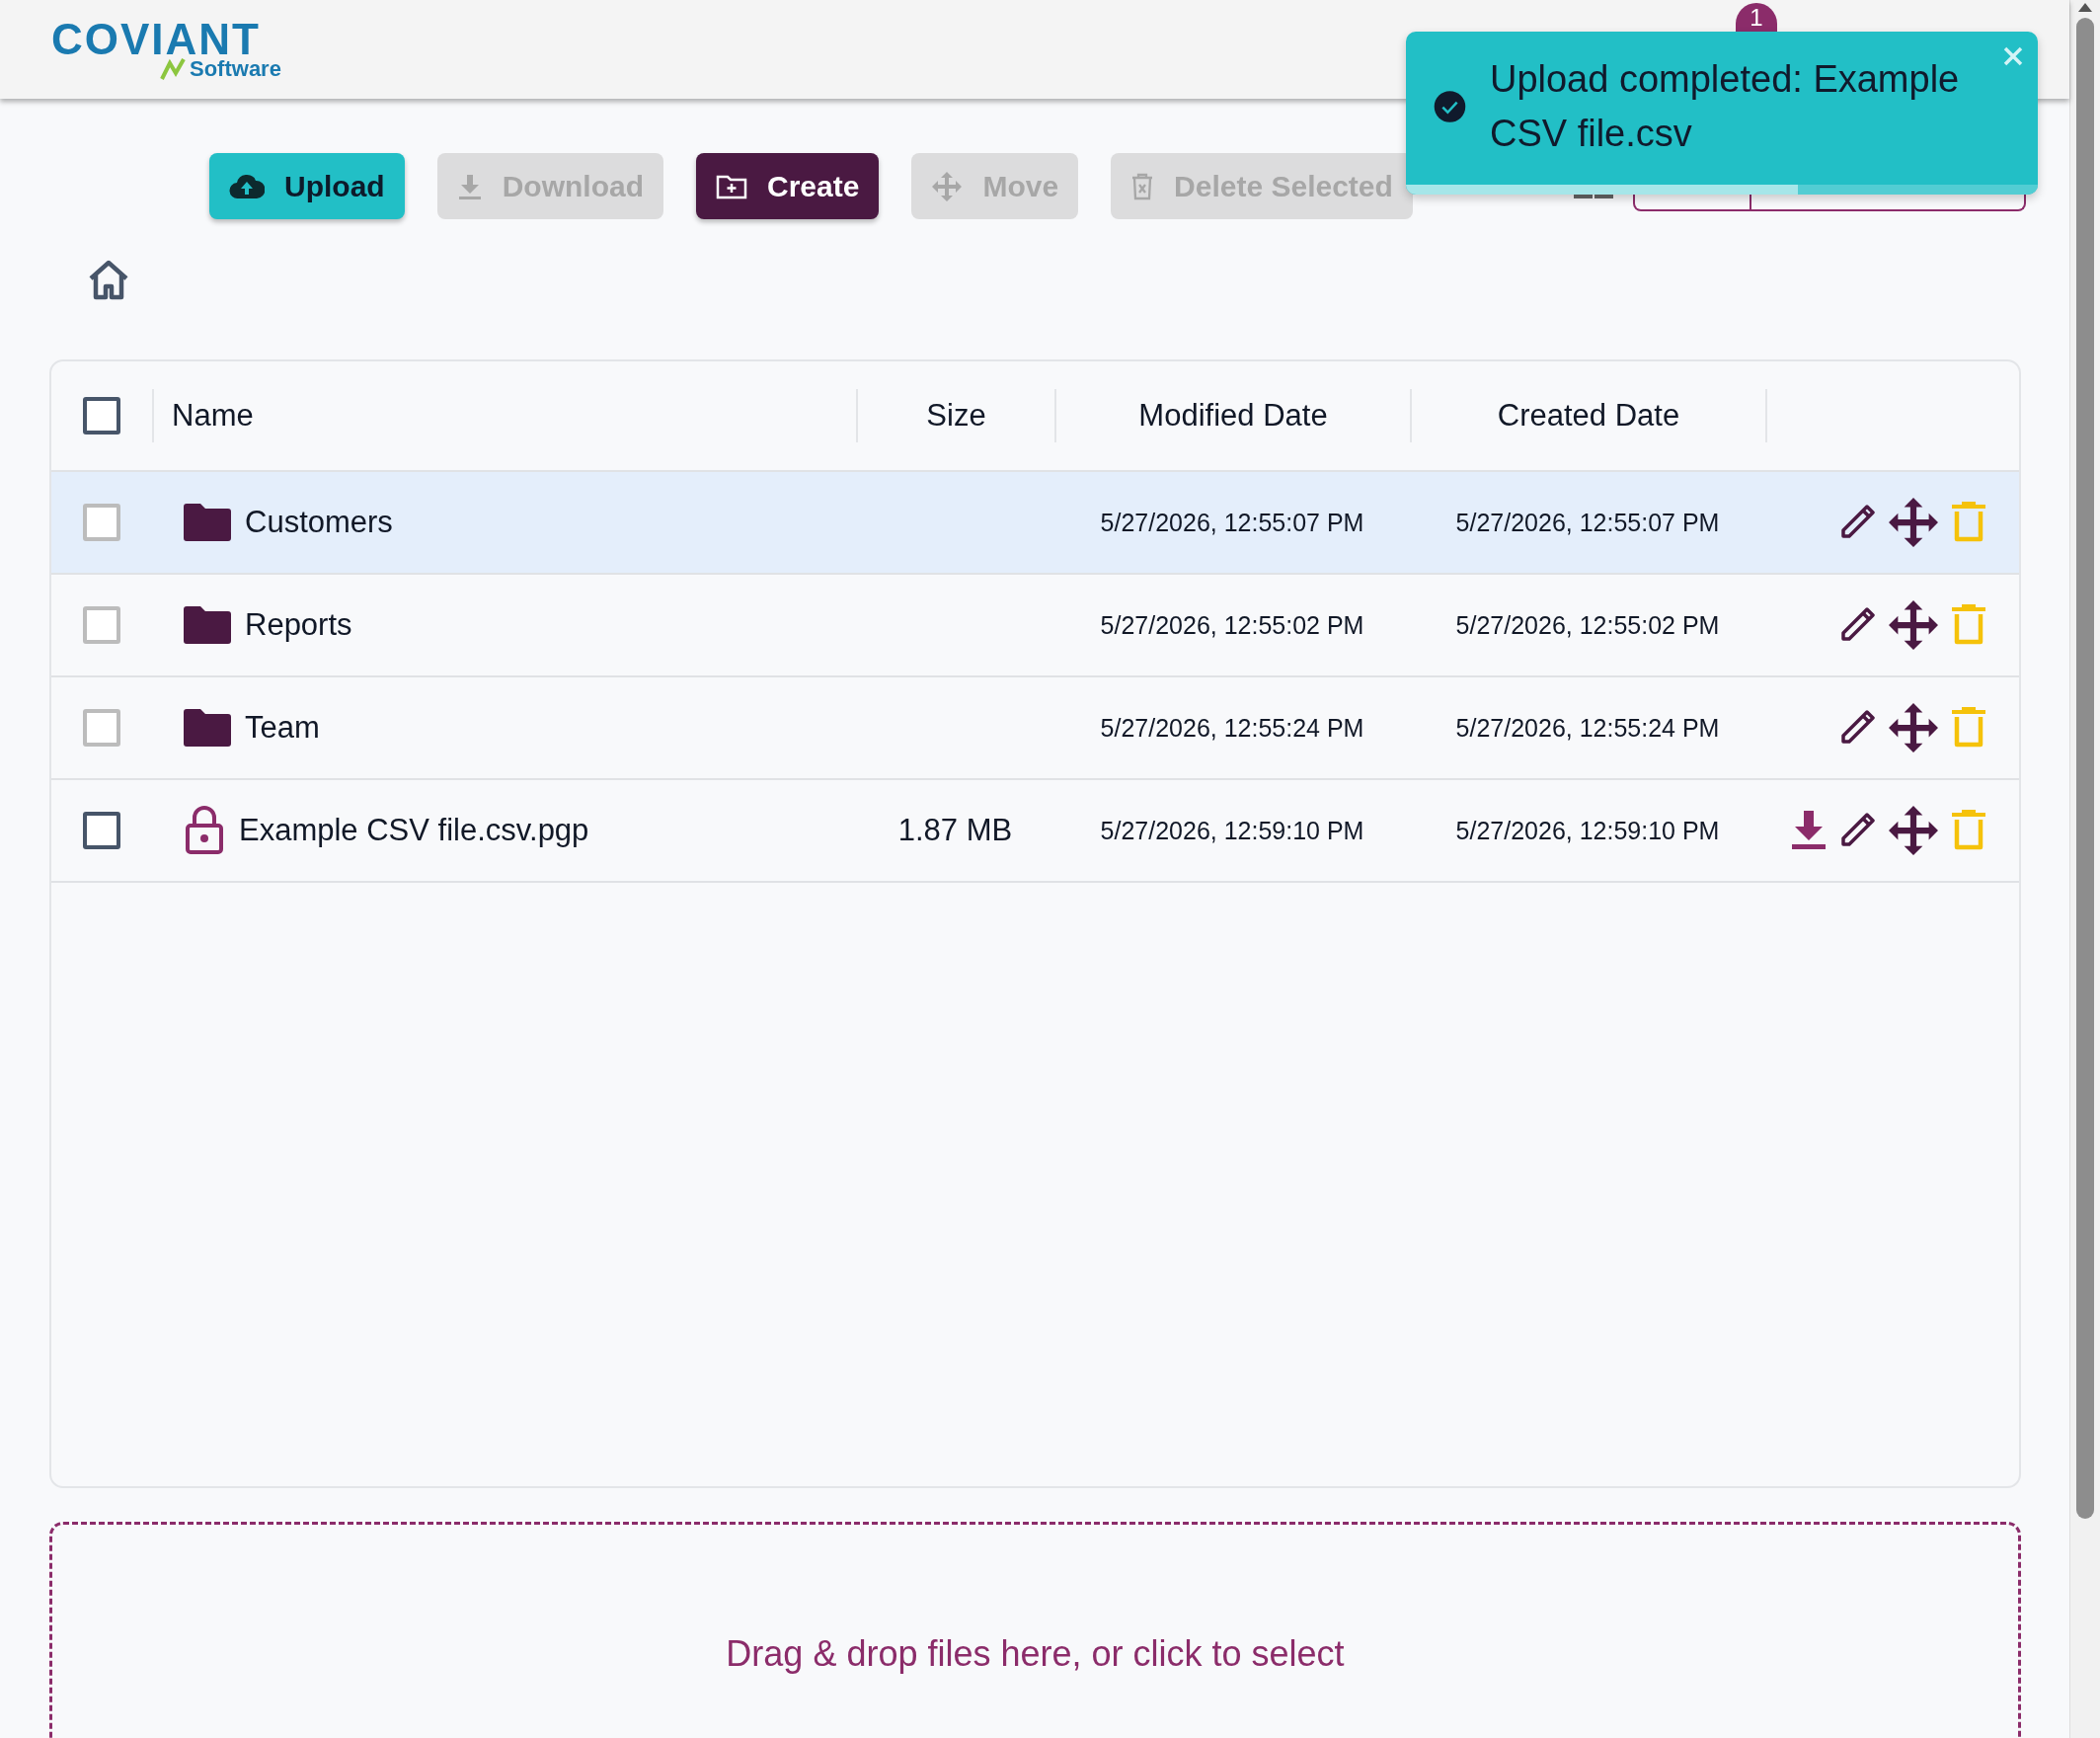 This screenshot has width=2100, height=1738. I want to click on column-header: Name, so click(504, 416).